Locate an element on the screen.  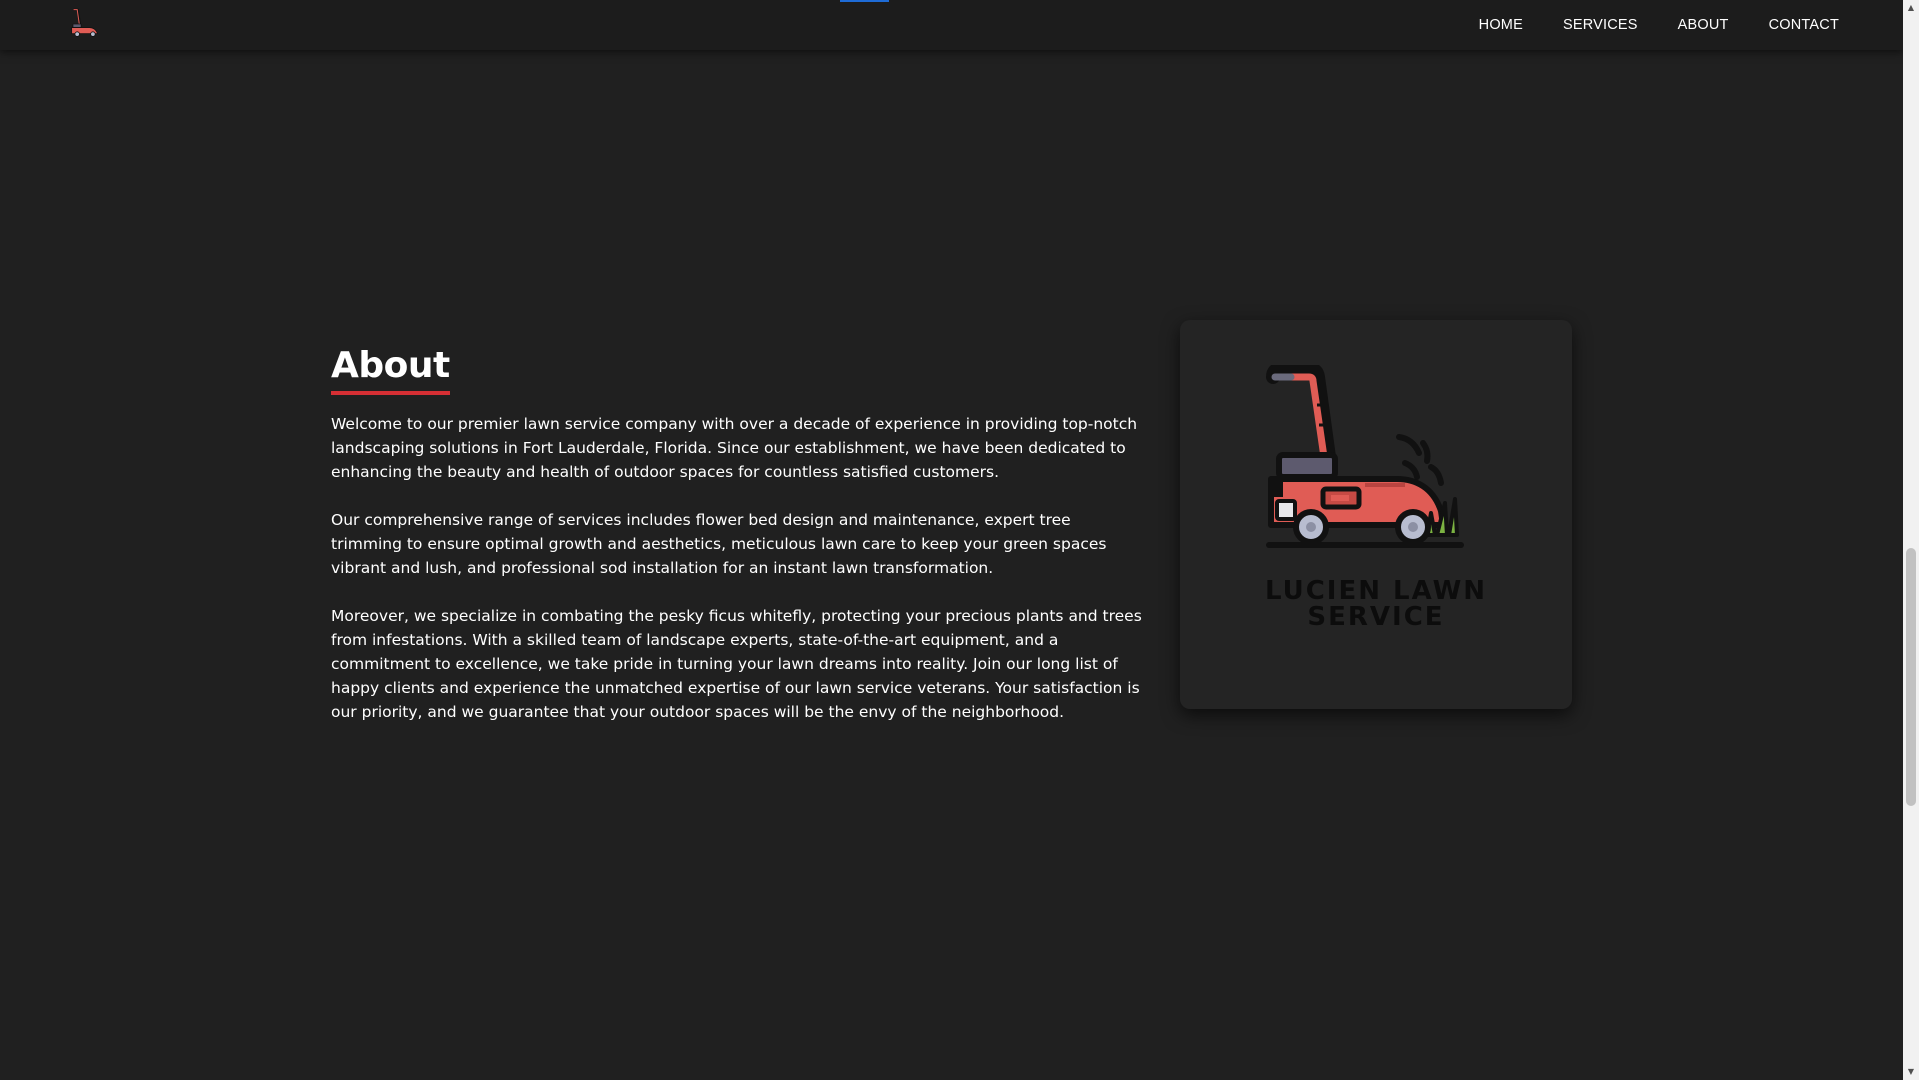
about-title-underline: About is located at coordinates (390, 370).